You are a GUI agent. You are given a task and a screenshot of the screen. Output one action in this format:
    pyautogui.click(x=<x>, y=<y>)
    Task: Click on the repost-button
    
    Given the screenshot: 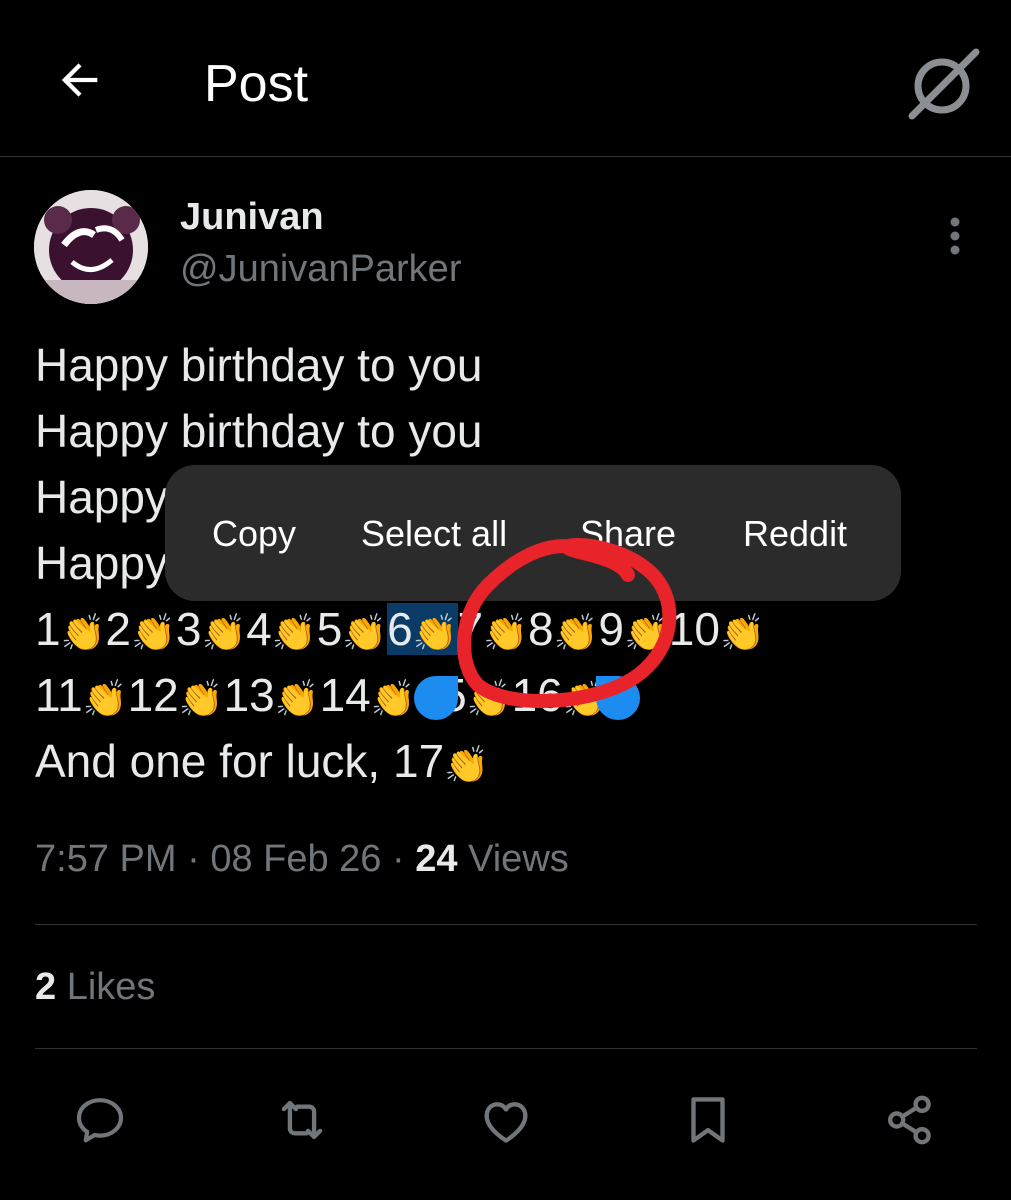 What is the action you would take?
    pyautogui.click(x=302, y=1120)
    